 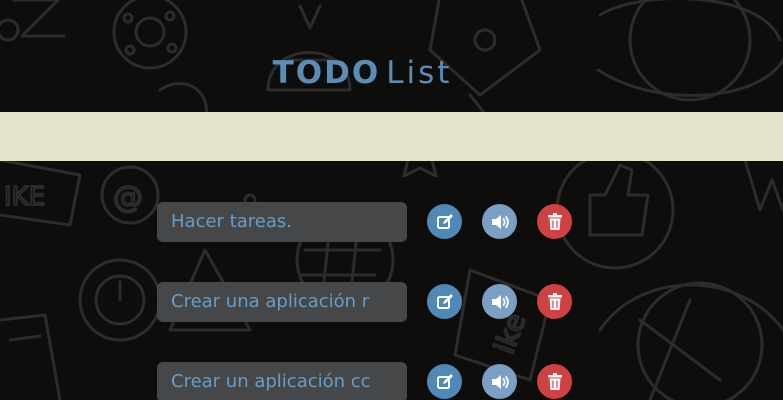 I want to click on task-text-field: Crear un aplicación cc, so click(x=282, y=381).